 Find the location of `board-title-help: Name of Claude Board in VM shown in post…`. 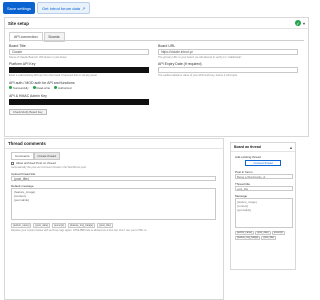

board-title-help: Name of Claude Board in VM shown in post… is located at coordinates (38, 57).